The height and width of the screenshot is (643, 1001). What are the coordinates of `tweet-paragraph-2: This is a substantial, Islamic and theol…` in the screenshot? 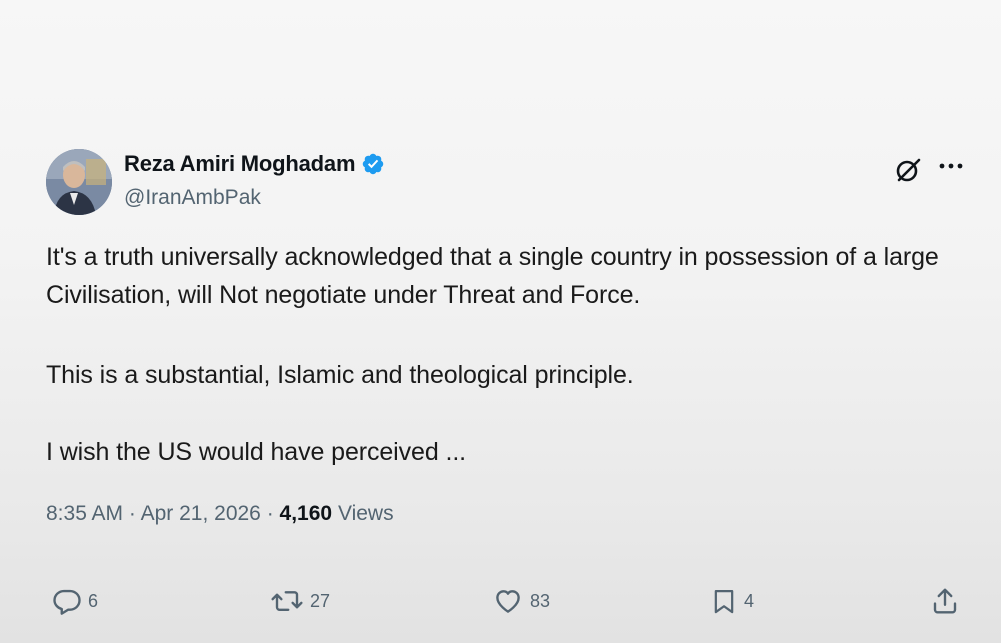 It's located at (340, 375).